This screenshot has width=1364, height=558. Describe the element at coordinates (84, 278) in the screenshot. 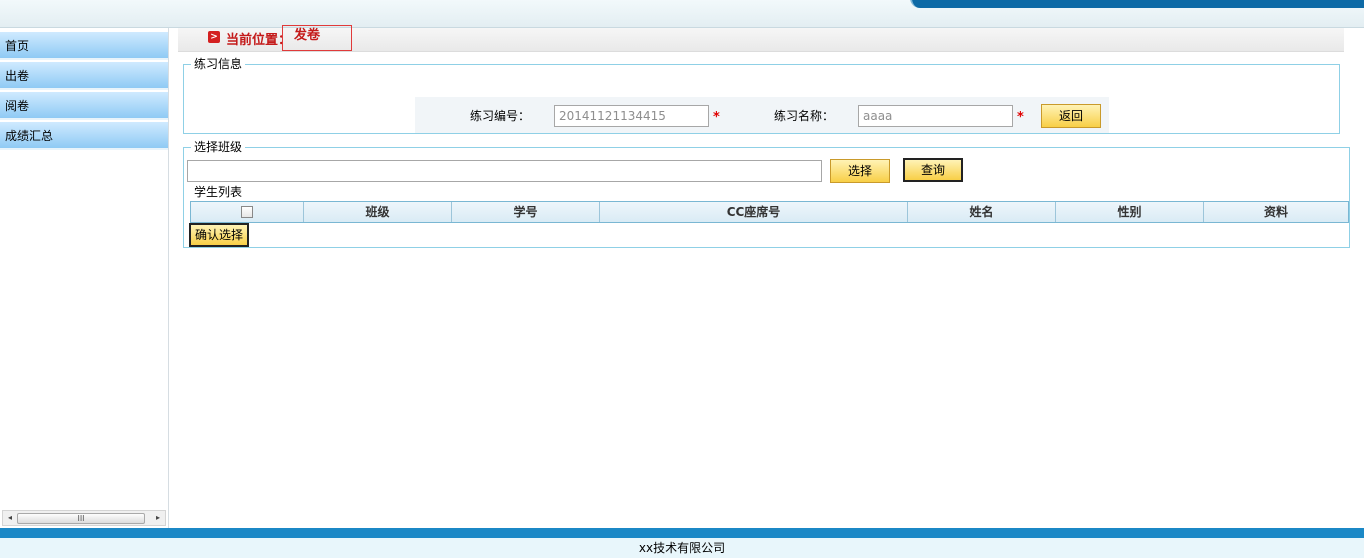

I see `sidebar: 首页 出卷 阅卷 成绩汇总 ◂ III ▸` at that location.